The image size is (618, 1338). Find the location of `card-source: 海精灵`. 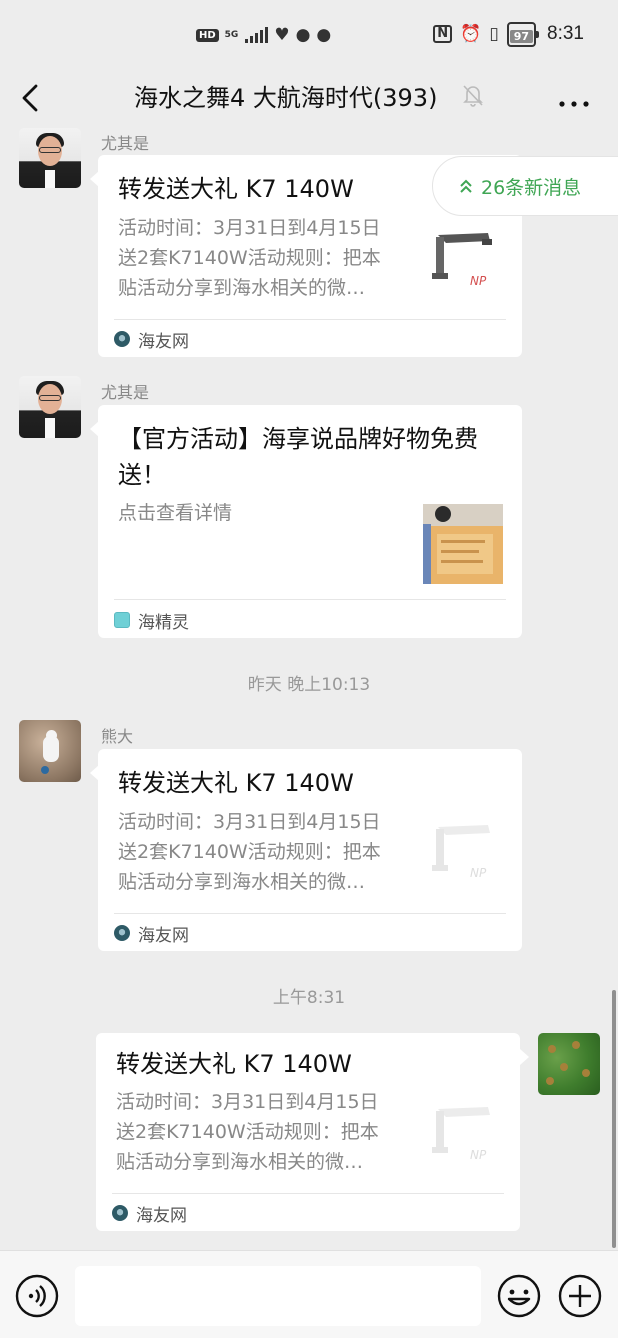

card-source: 海精灵 is located at coordinates (151, 620).